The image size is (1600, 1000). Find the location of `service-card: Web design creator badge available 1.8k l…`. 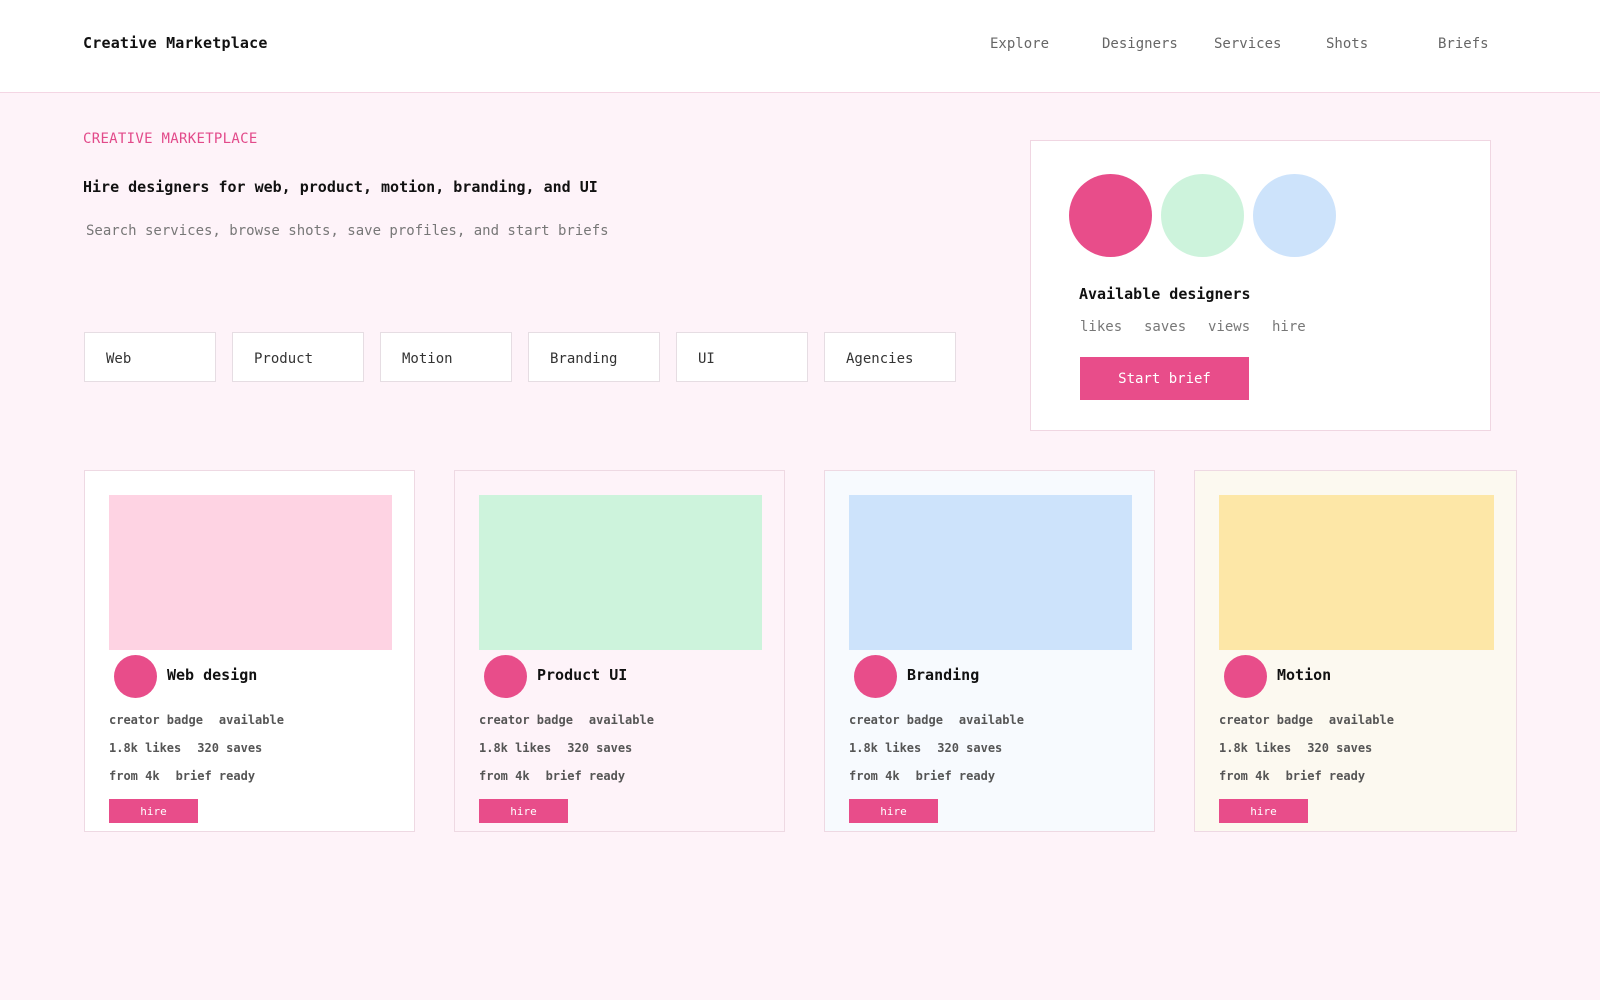

service-card: Web design creator badge available 1.8k l… is located at coordinates (249, 651).